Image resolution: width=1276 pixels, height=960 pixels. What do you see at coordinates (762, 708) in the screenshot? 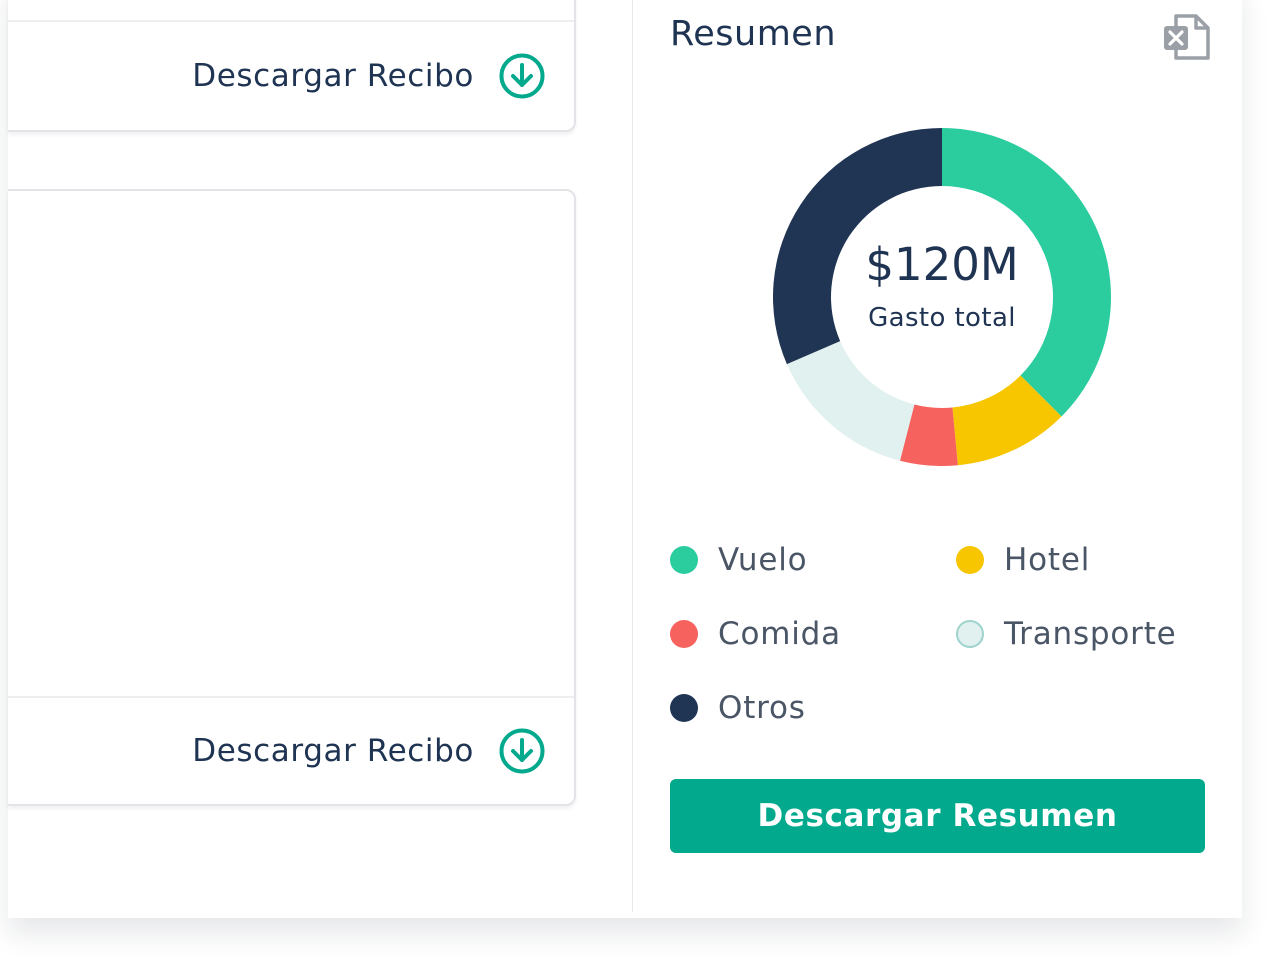
I see `legend-label: Otros` at bounding box center [762, 708].